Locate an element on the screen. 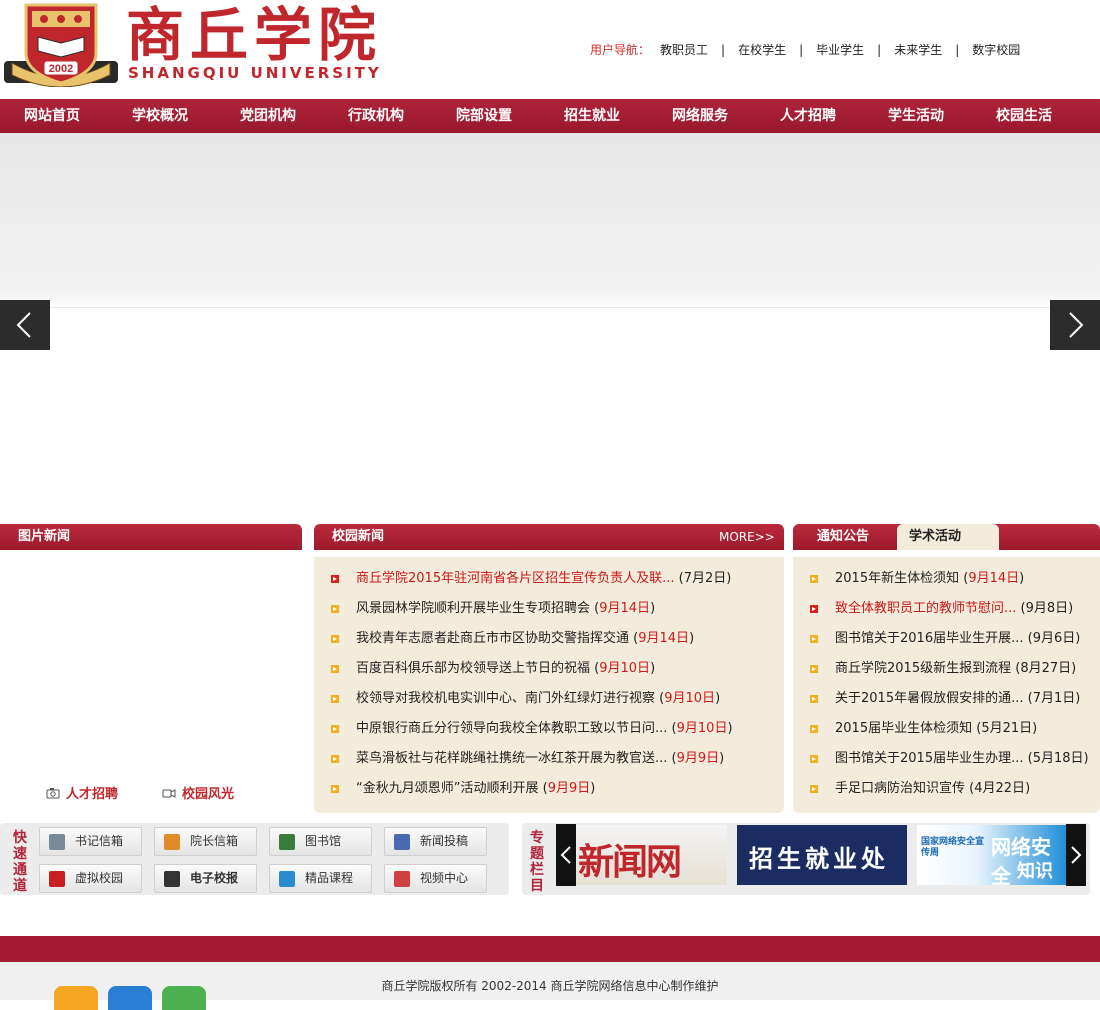 Image resolution: width=1100 pixels, height=1010 pixels. news-item: 风景园林学院顺利开展毕业生专项招聘会 (9月14日) is located at coordinates (549, 609).